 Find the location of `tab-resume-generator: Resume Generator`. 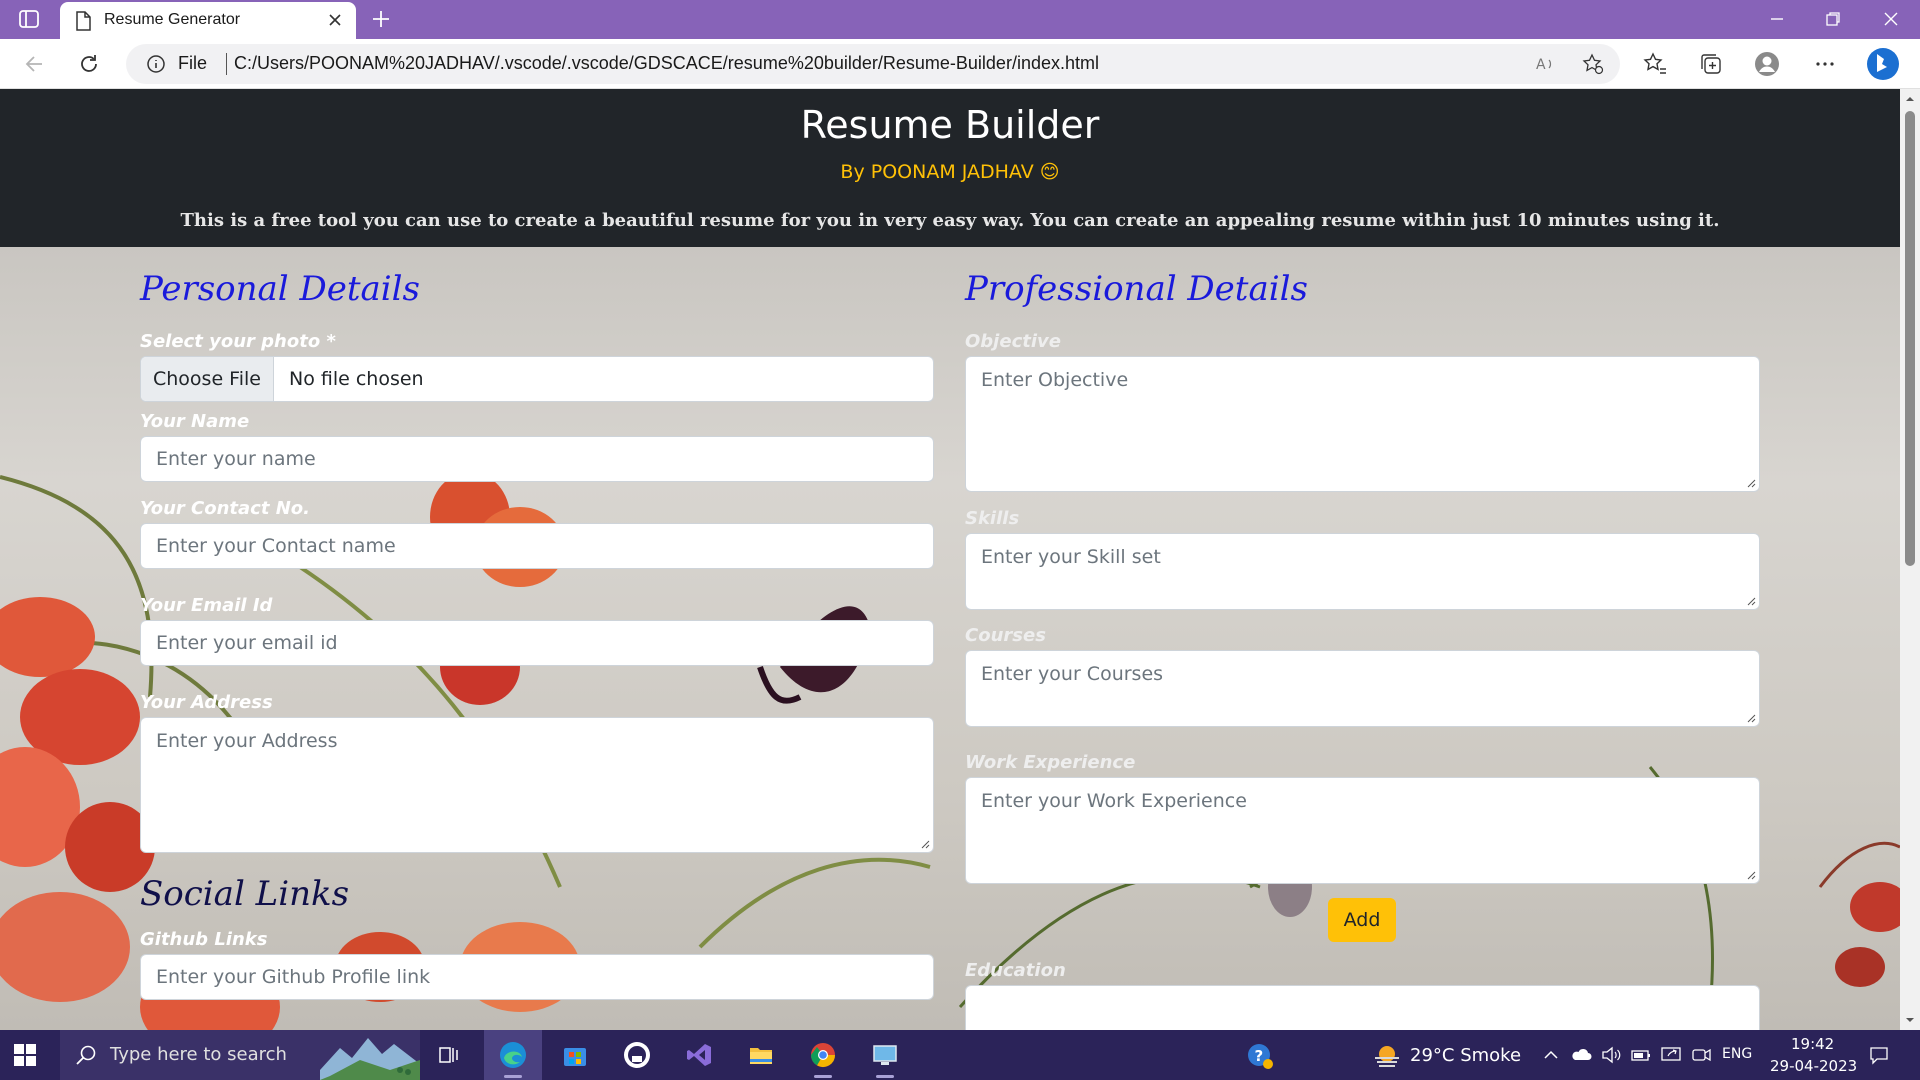

tab-resume-generator: Resume Generator is located at coordinates (208, 20).